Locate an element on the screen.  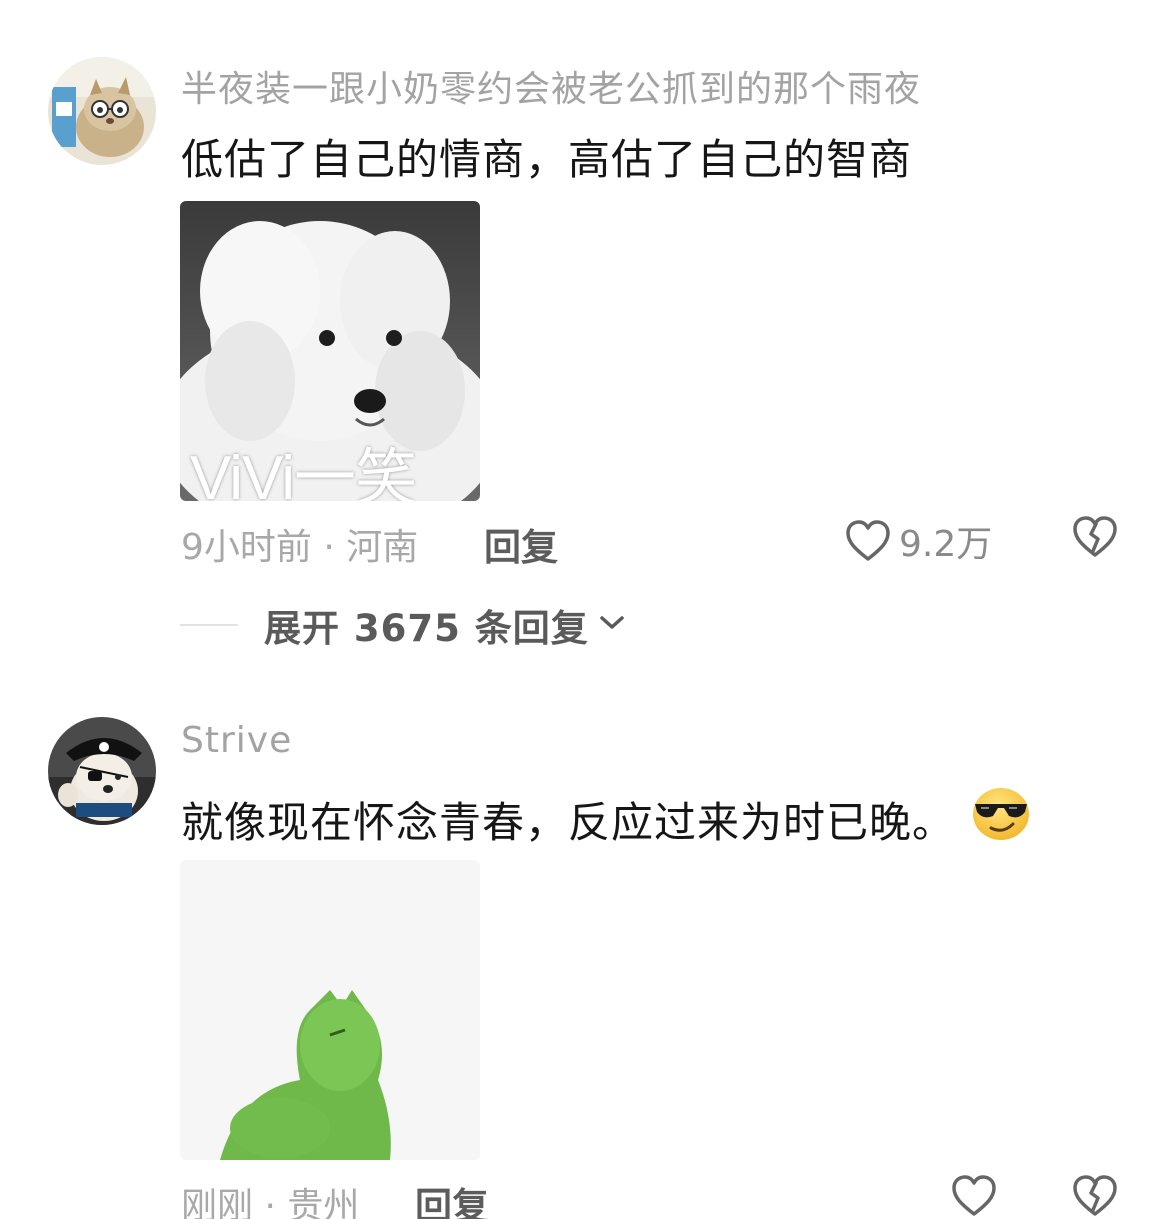
cat-with-glasses-avatar-icon is located at coordinates (102, 111).